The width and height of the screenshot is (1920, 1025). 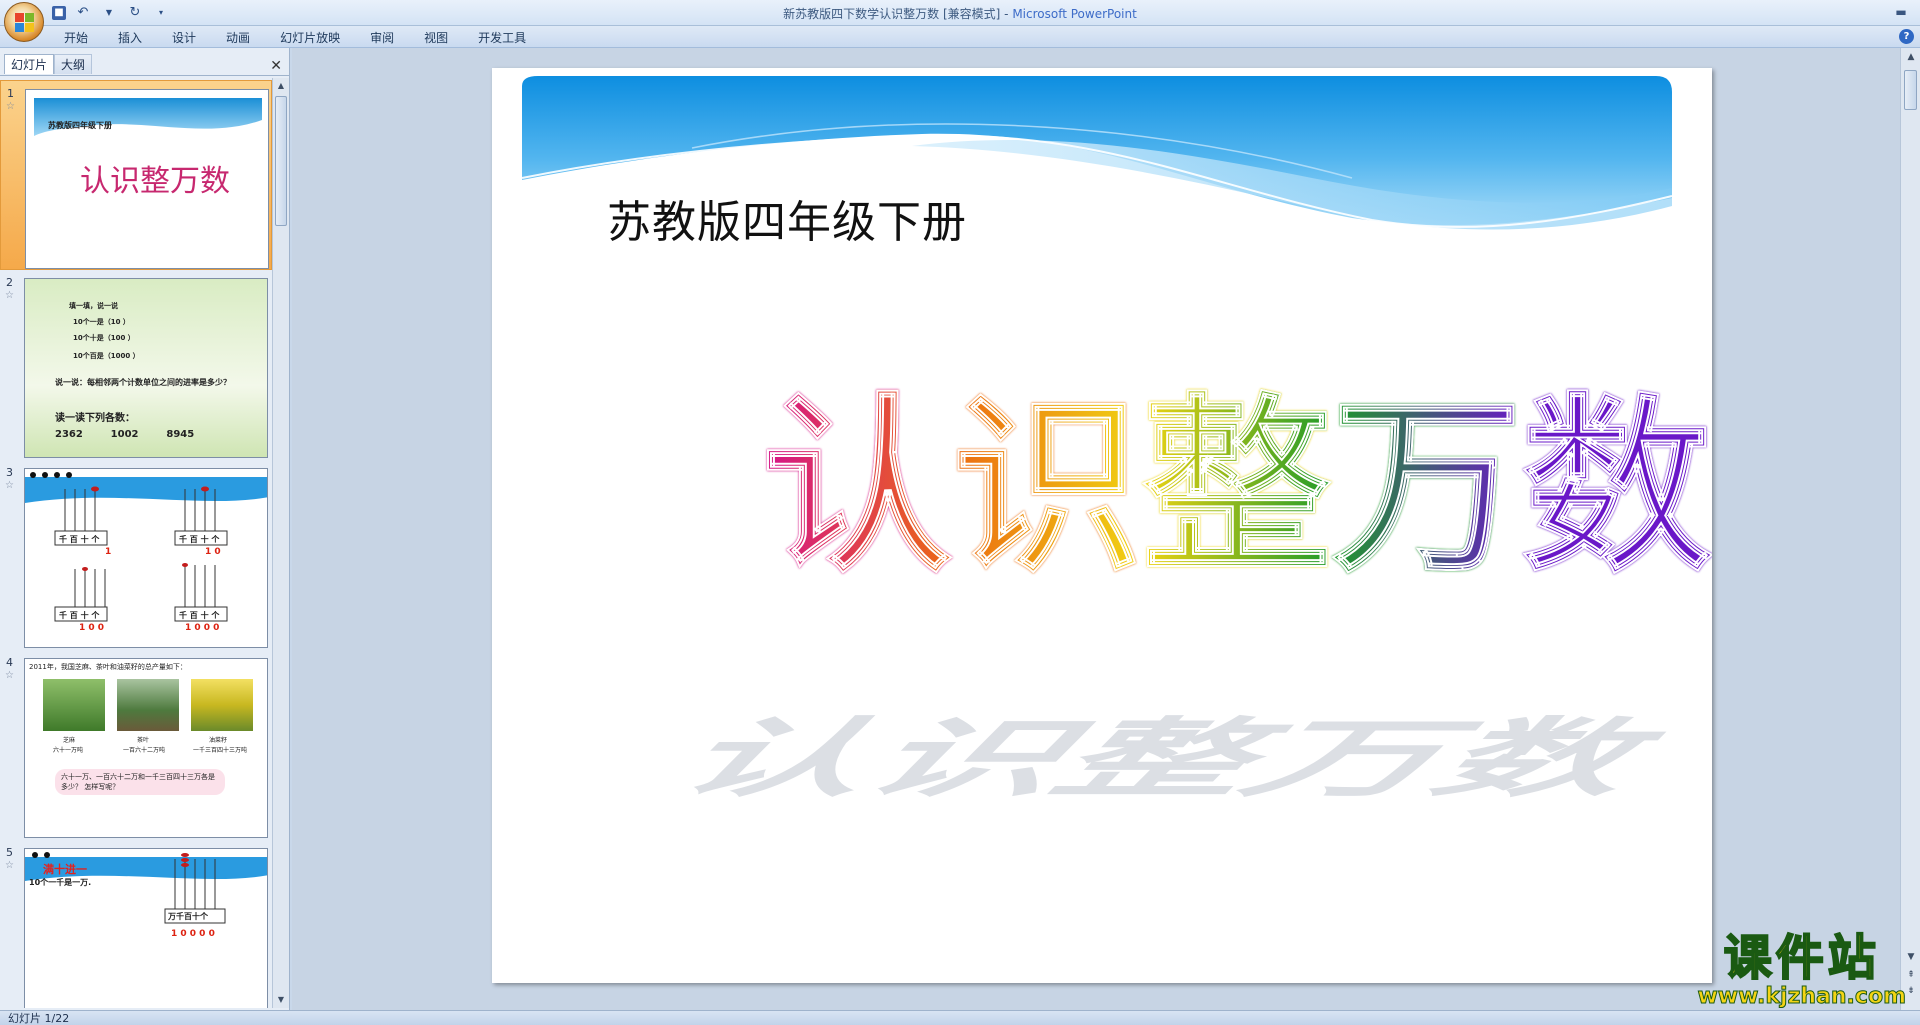 I want to click on slide-number: 2, so click(x=9, y=282).